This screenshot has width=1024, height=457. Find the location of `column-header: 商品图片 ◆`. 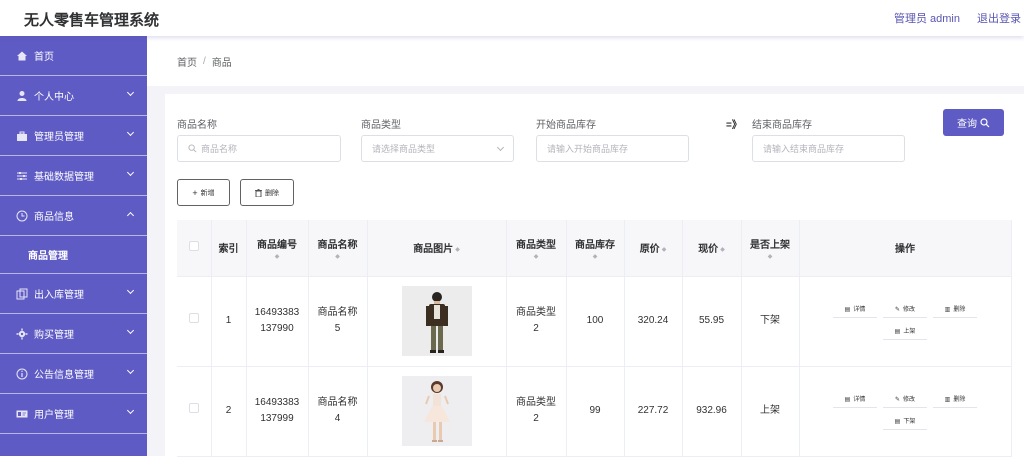

column-header: 商品图片 ◆ is located at coordinates (437, 248).